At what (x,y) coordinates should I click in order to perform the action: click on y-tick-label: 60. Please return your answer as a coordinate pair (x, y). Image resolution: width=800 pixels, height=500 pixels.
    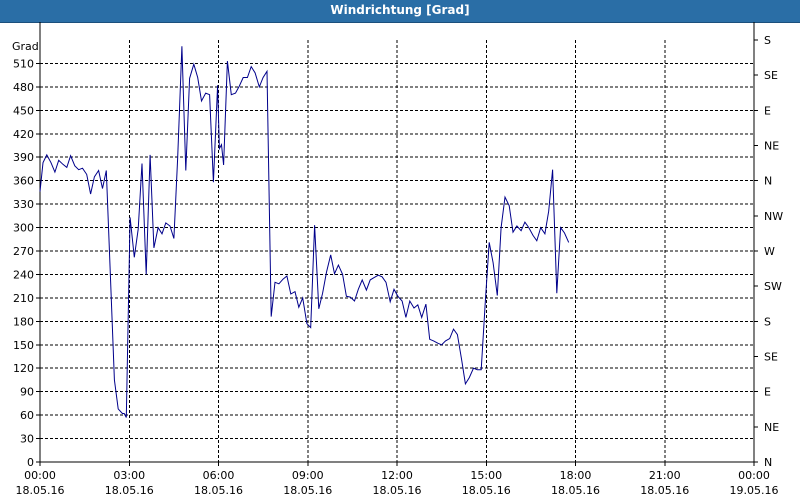
    Looking at the image, I should click on (27, 415).